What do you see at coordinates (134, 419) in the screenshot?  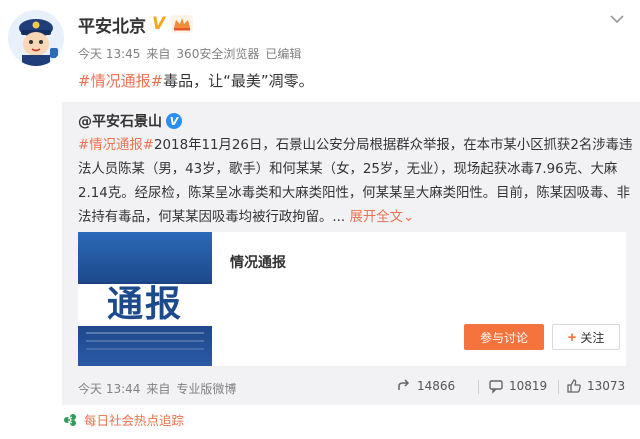 I see `hot-topic-text: 每日社会热点追踪` at bounding box center [134, 419].